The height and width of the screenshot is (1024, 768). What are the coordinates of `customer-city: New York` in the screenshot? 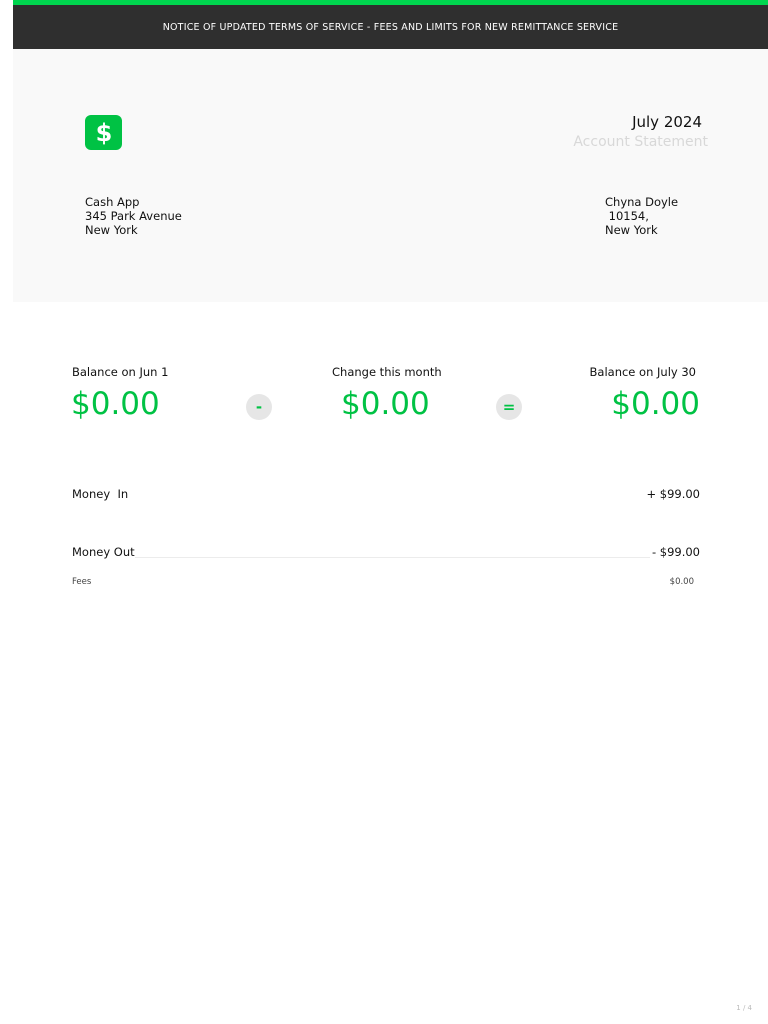 It's located at (631, 230).